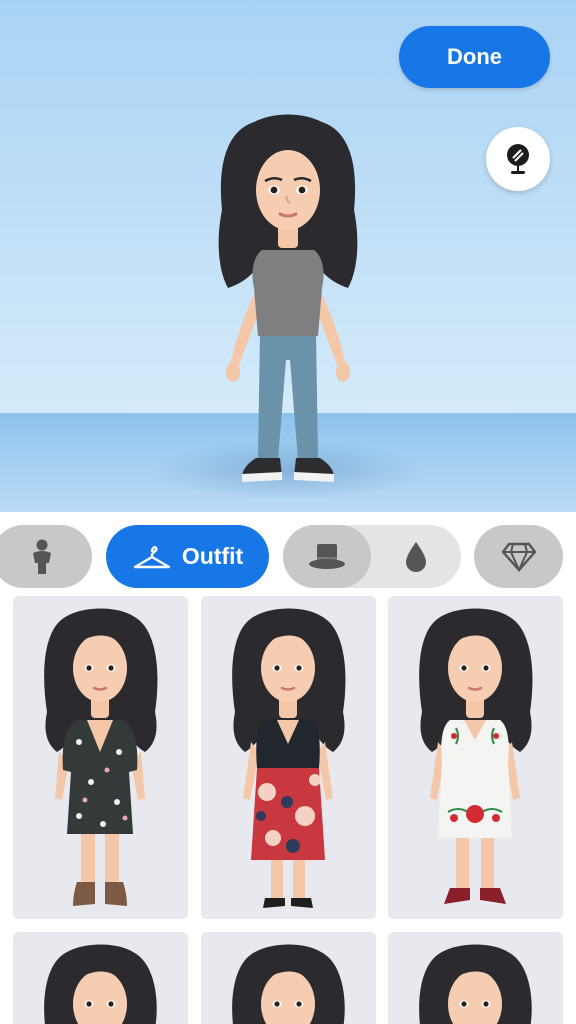  I want to click on top-hat-icon, so click(327, 556).